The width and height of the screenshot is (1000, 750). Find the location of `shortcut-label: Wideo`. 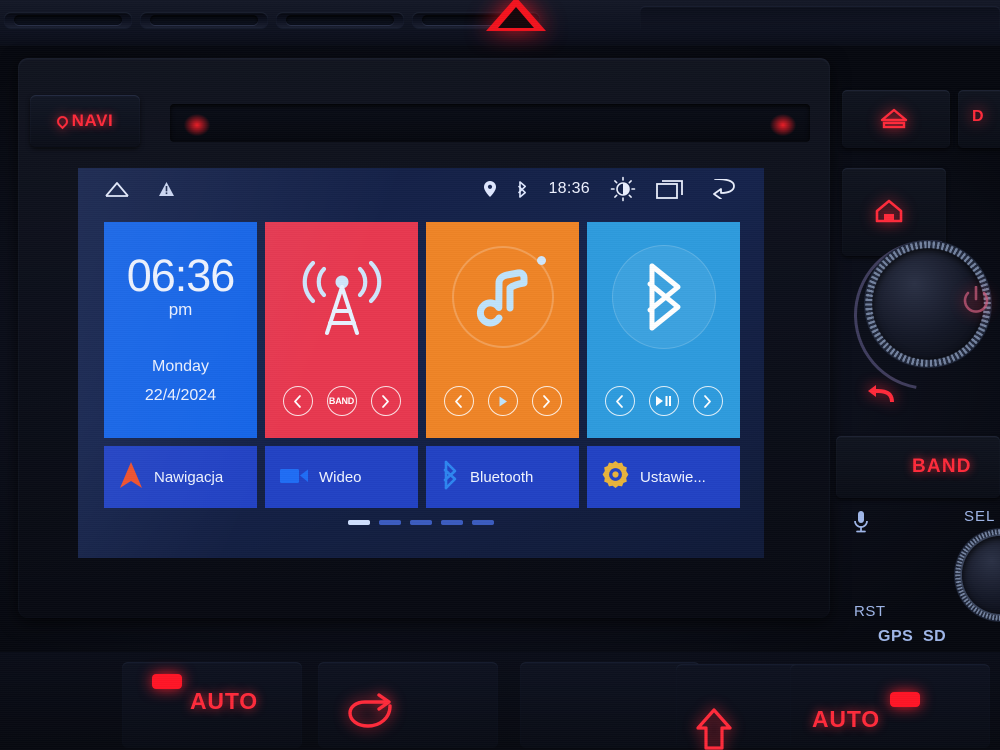

shortcut-label: Wideo is located at coordinates (340, 477).